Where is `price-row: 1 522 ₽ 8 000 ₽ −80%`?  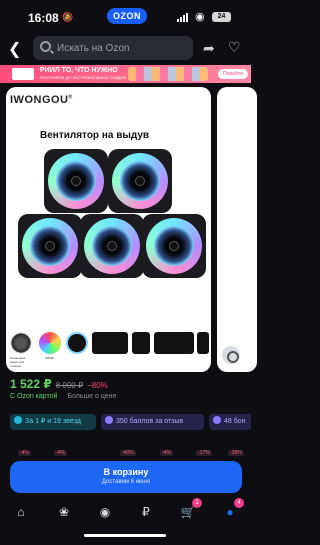 price-row: 1 522 ₽ 8 000 ₽ −80% is located at coordinates (59, 384).